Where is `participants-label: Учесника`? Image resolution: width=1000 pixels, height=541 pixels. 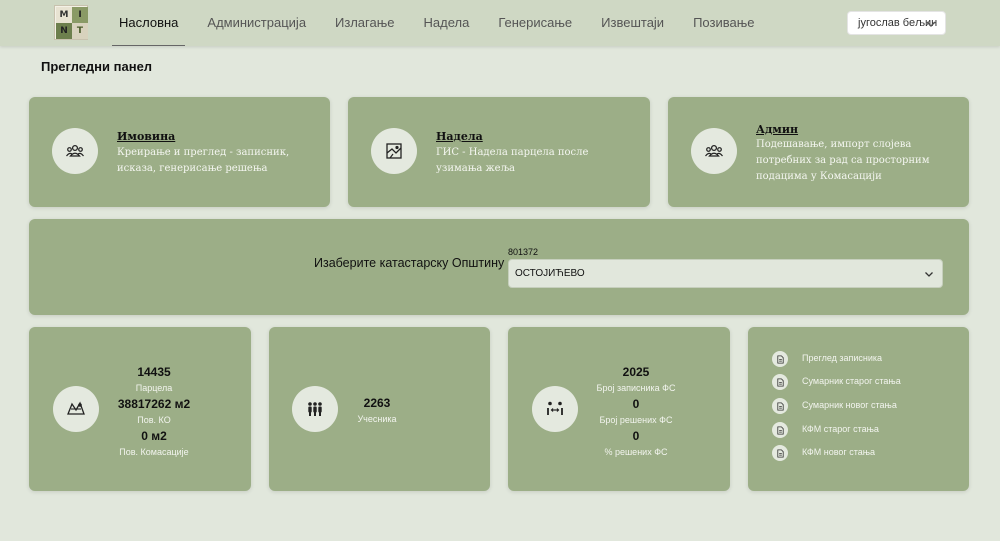 participants-label: Учесника is located at coordinates (377, 419).